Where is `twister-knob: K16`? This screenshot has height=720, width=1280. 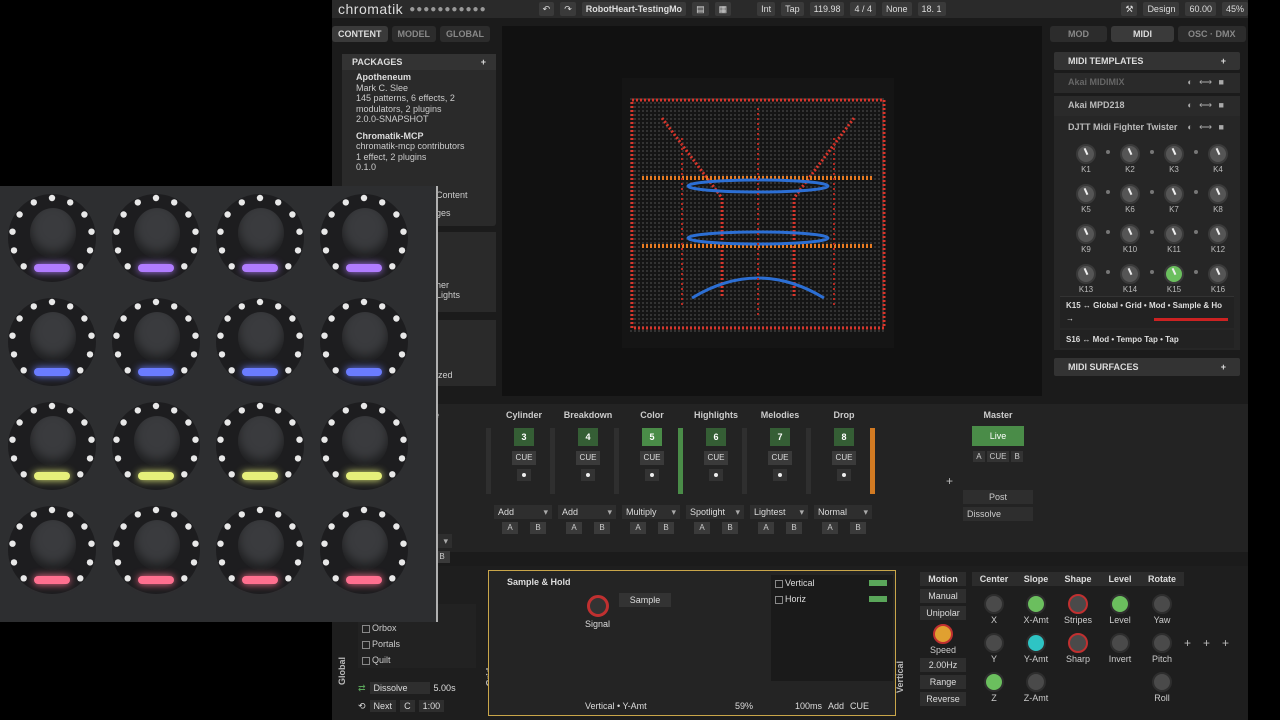 twister-knob: K16 is located at coordinates (1218, 278).